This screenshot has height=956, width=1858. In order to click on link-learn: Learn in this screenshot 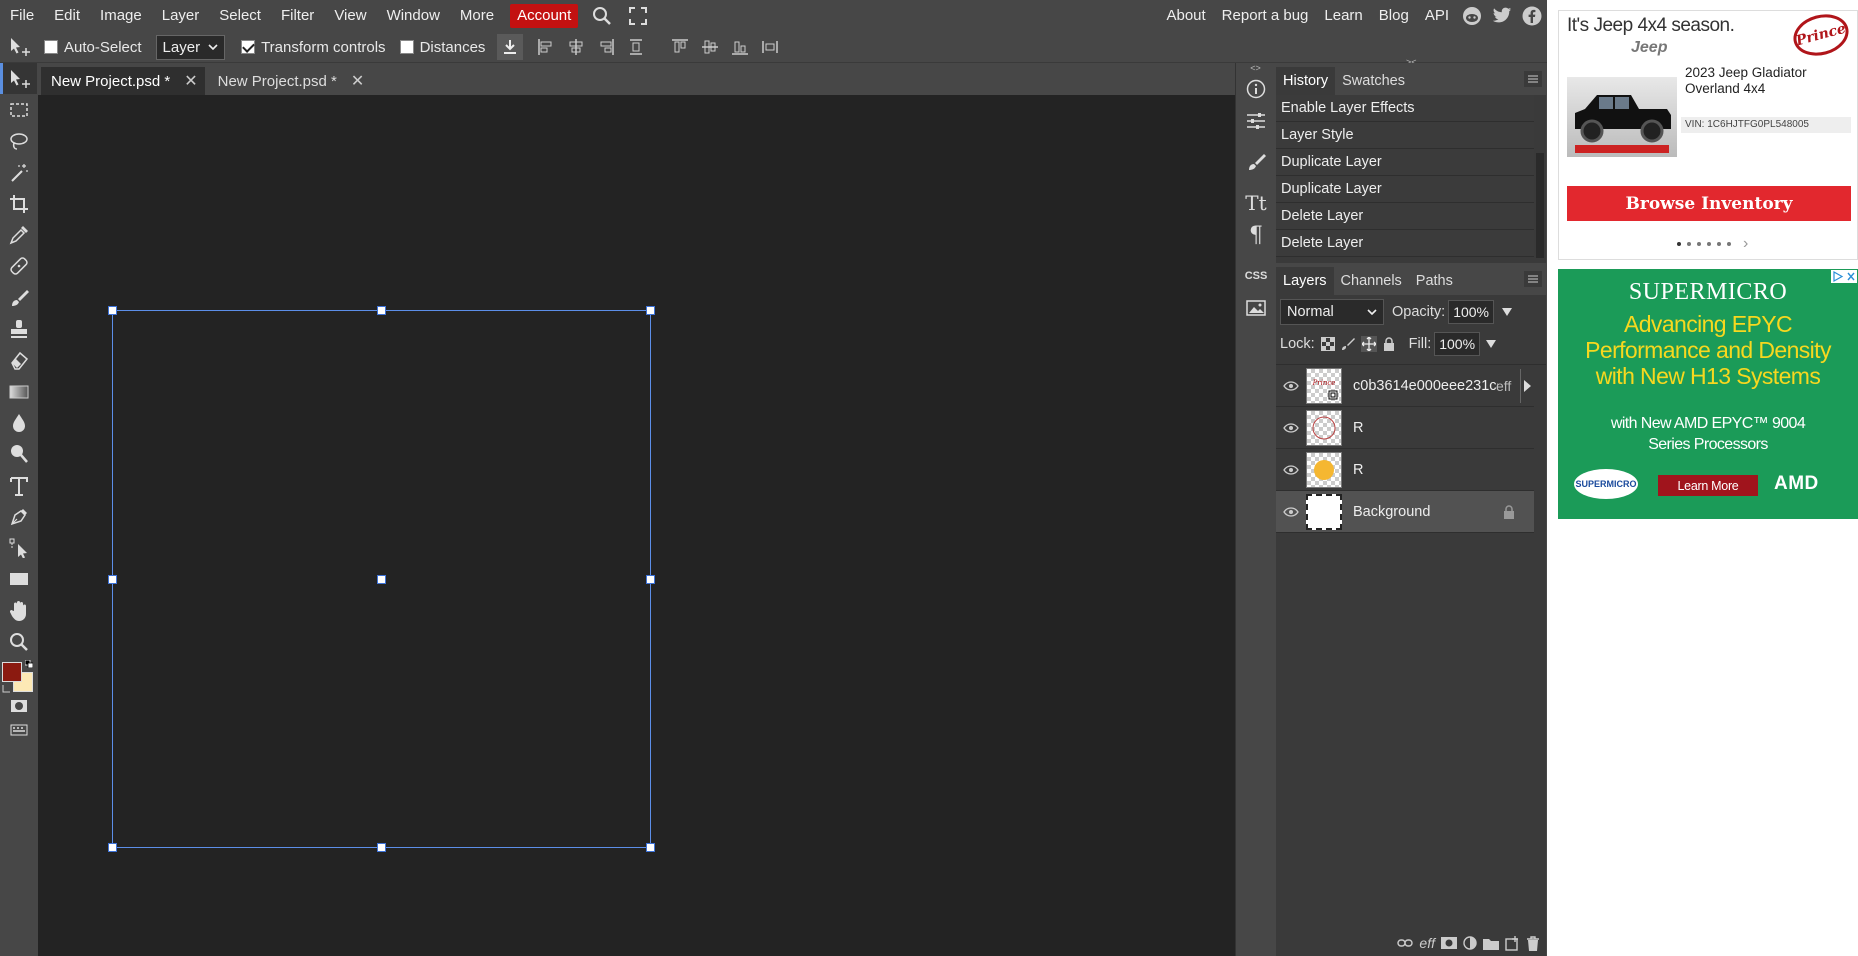, I will do `click(1343, 16)`.